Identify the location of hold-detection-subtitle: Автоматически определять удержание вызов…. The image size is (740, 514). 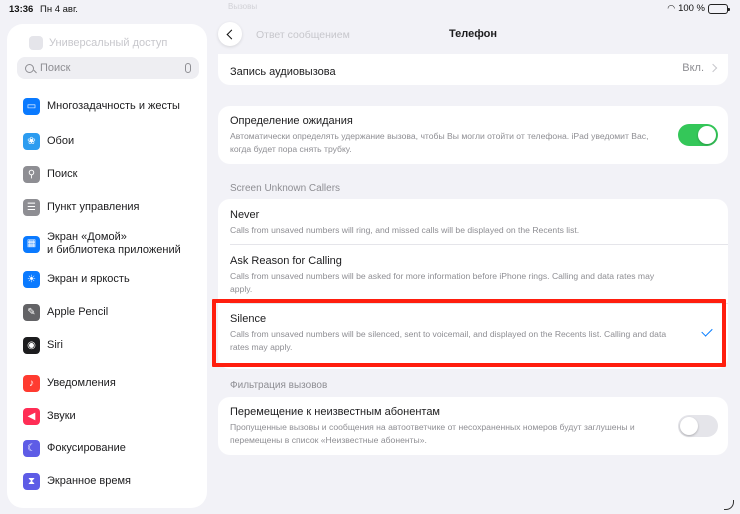
(439, 142).